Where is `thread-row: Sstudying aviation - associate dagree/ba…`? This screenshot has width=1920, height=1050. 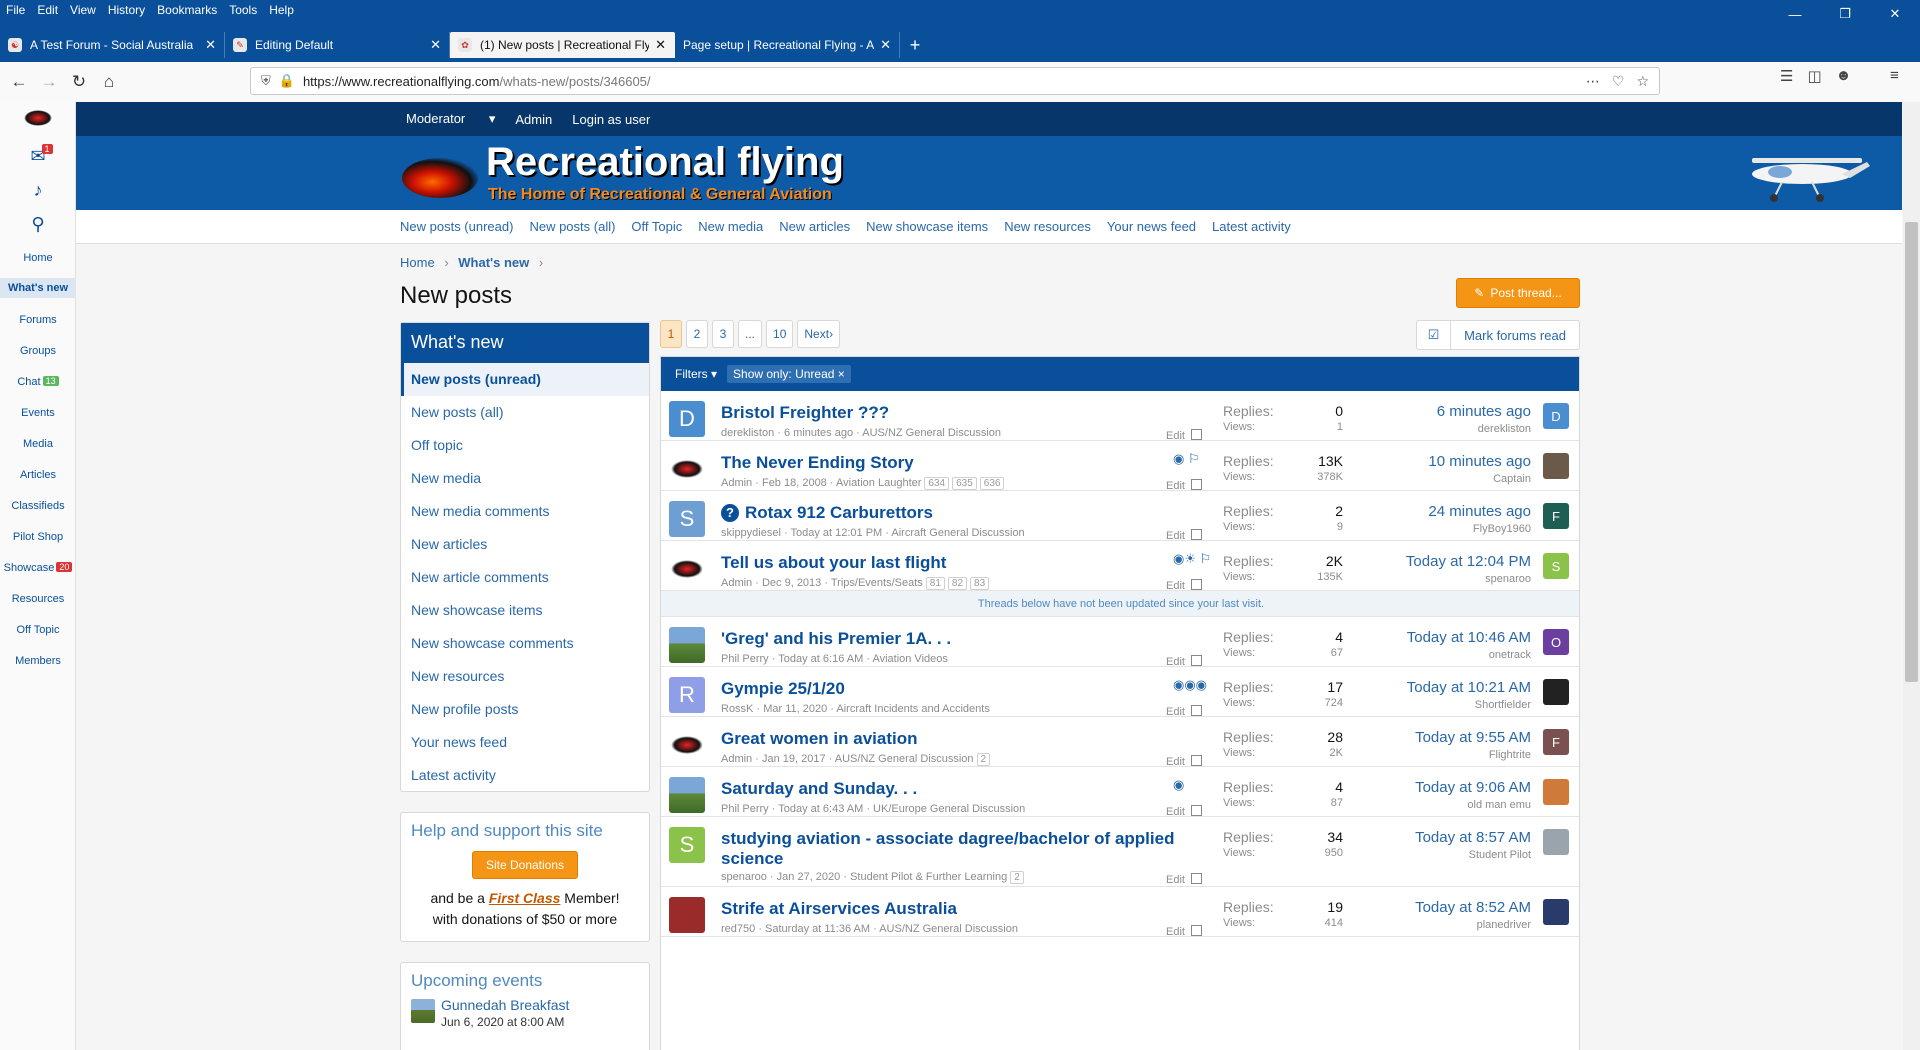 thread-row: Sstudying aviation - associate dagree/ba… is located at coordinates (1120, 852).